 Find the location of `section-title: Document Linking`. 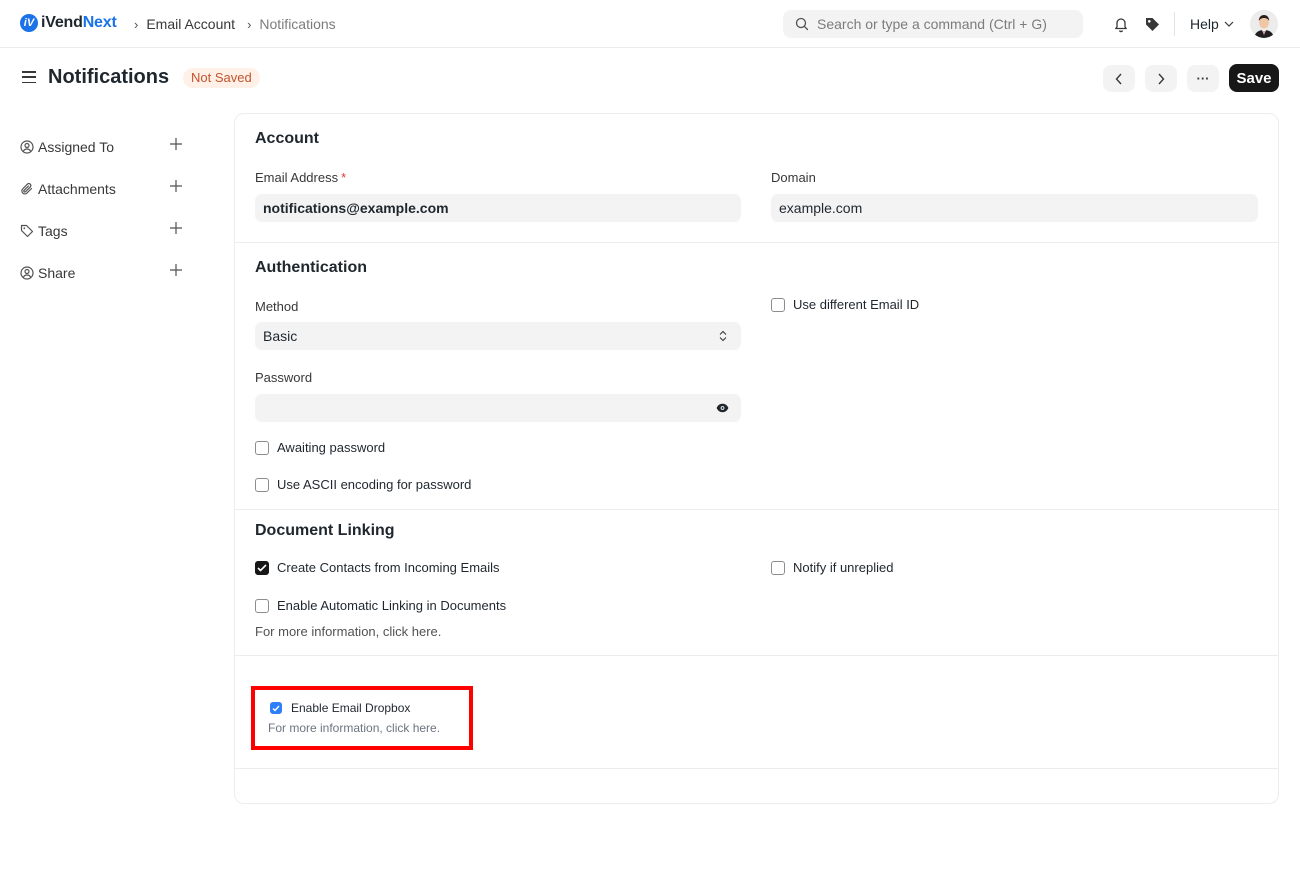

section-title: Document Linking is located at coordinates (325, 530).